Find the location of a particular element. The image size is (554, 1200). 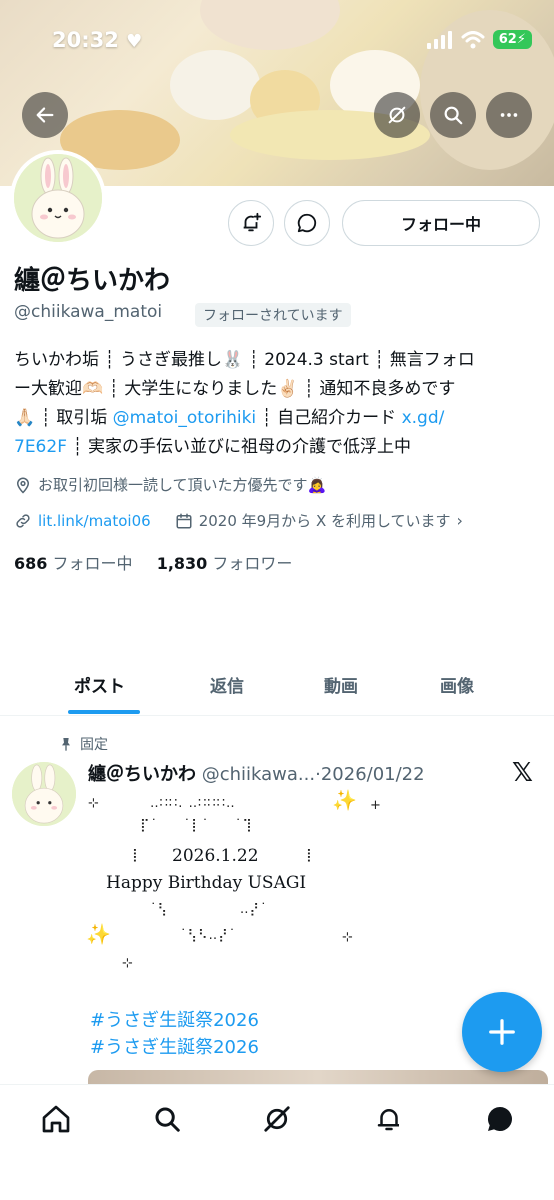

bio-mention-link: @matoi_otorihiki is located at coordinates (185, 418).